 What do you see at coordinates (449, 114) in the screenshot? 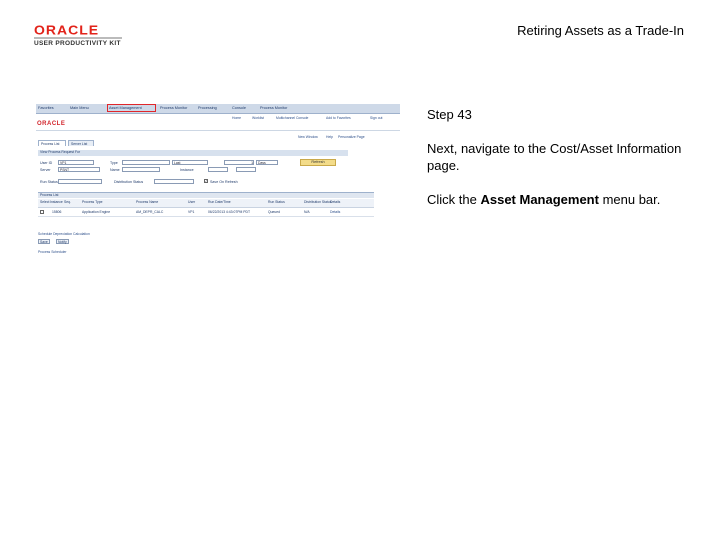
I see `step-number: Step 43` at bounding box center [449, 114].